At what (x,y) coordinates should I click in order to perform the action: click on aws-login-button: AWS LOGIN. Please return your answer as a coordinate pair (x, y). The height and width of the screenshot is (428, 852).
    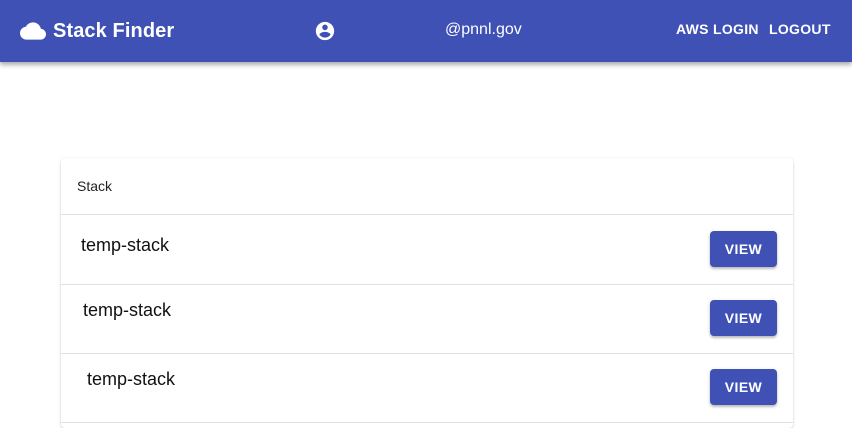
    Looking at the image, I should click on (717, 29).